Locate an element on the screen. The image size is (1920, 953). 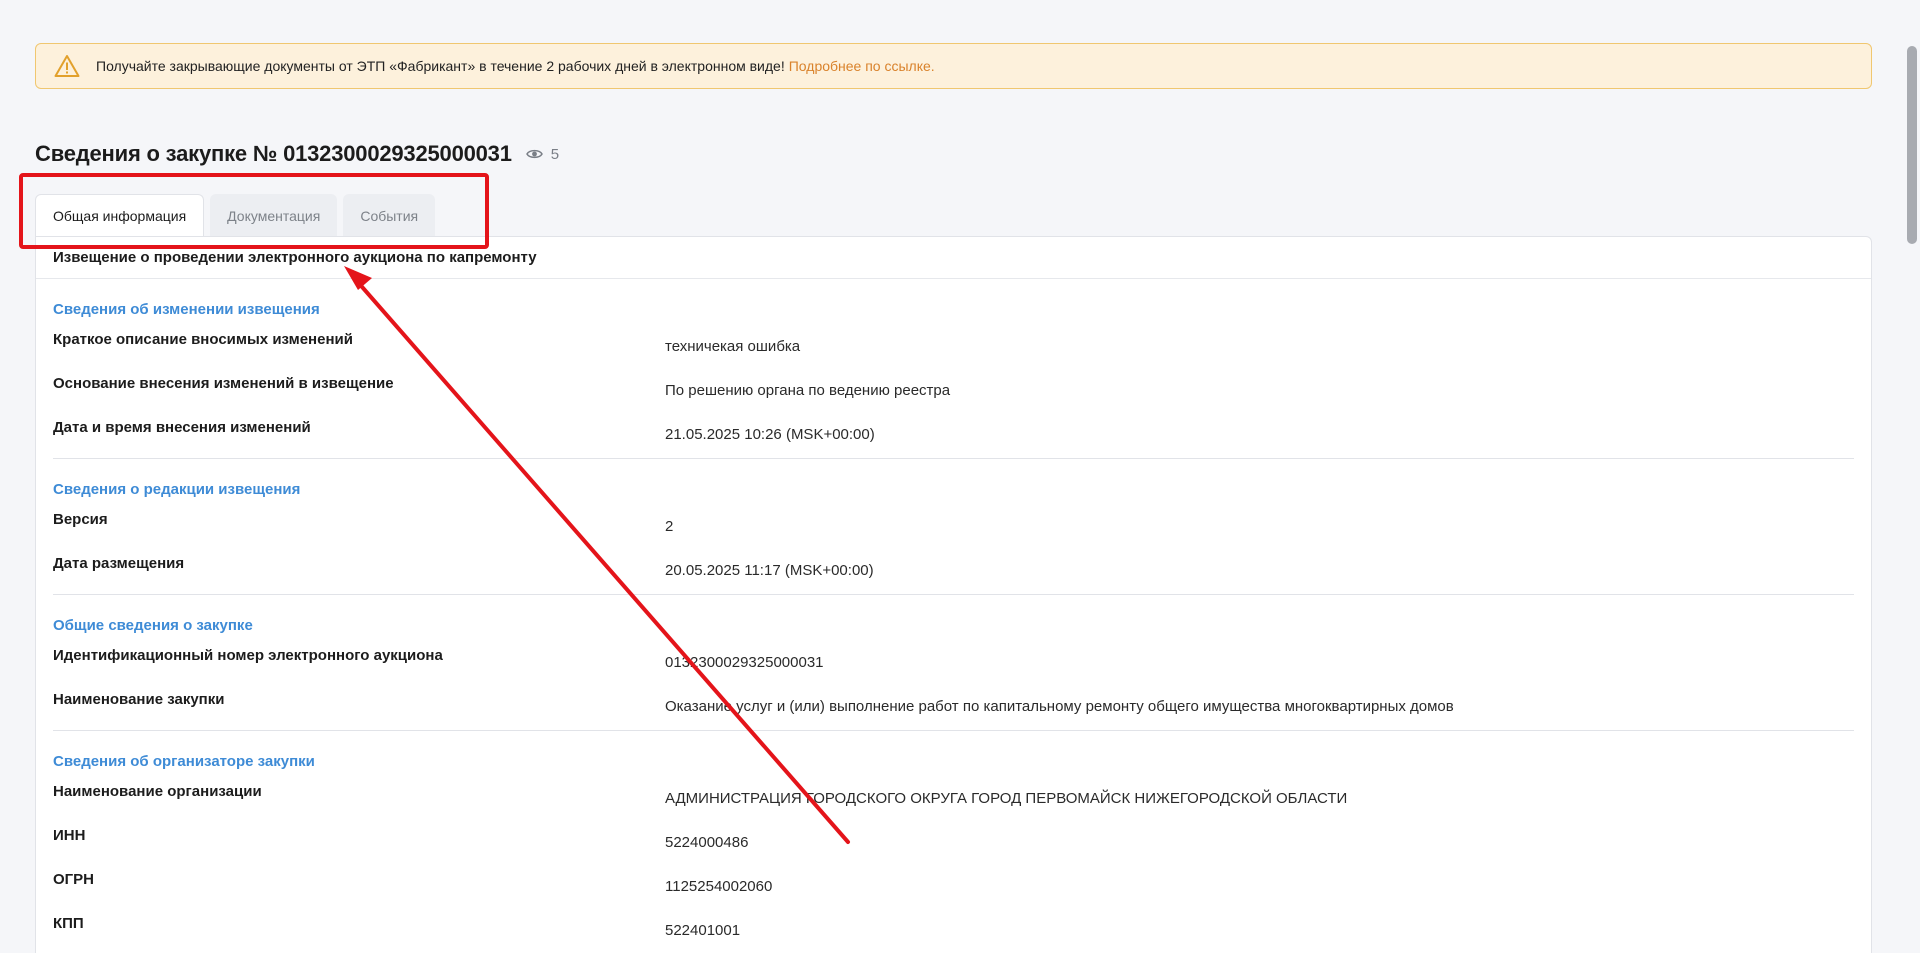
views-count: 5 is located at coordinates (555, 154).